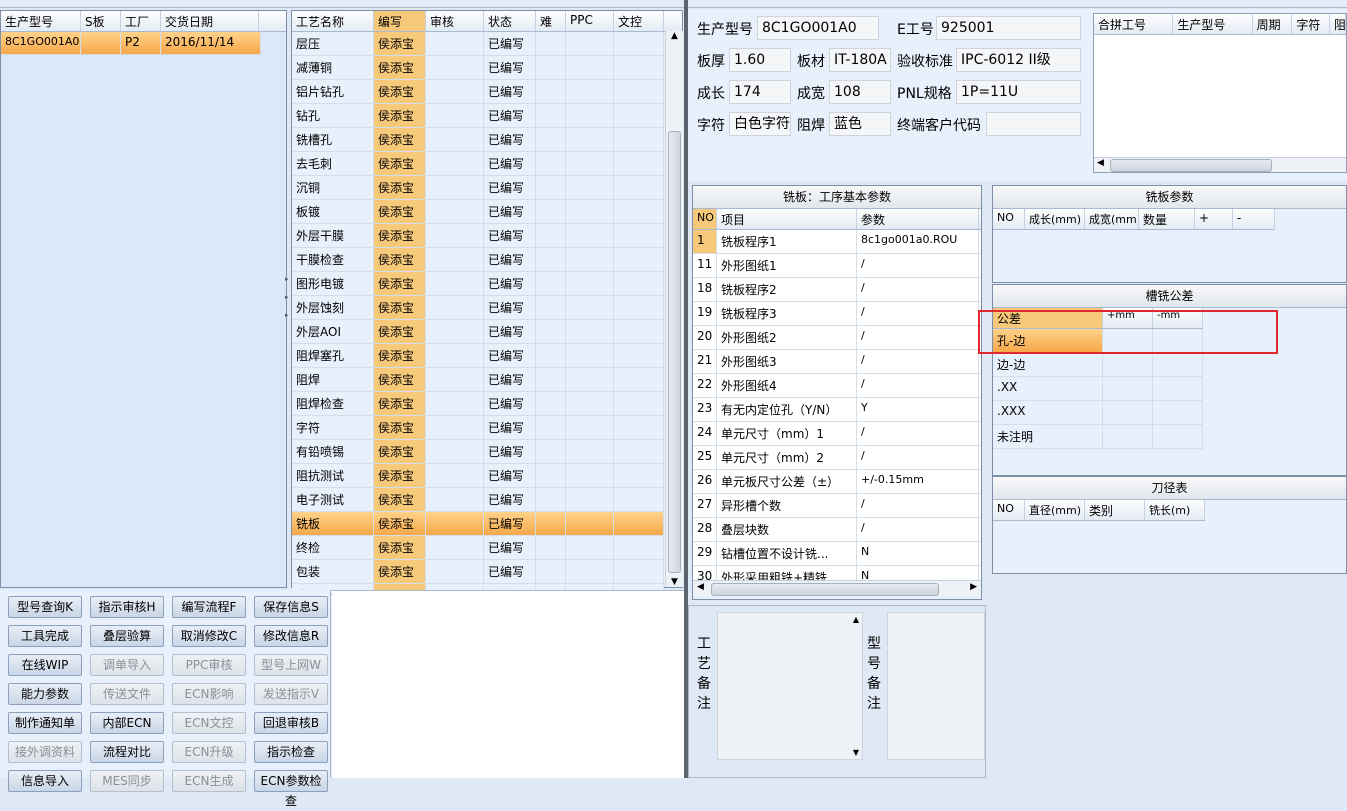  Describe the element at coordinates (127, 752) in the screenshot. I see `action-button: 流程对比` at that location.